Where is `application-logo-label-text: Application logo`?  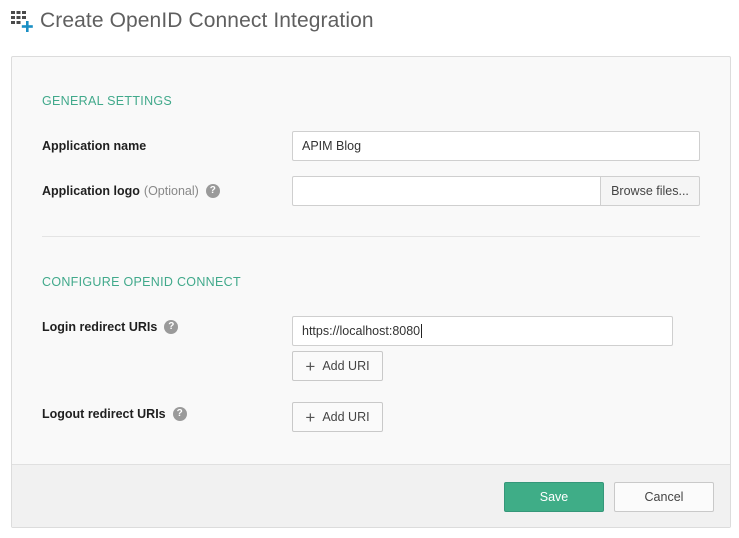
application-logo-label-text: Application logo is located at coordinates (91, 191).